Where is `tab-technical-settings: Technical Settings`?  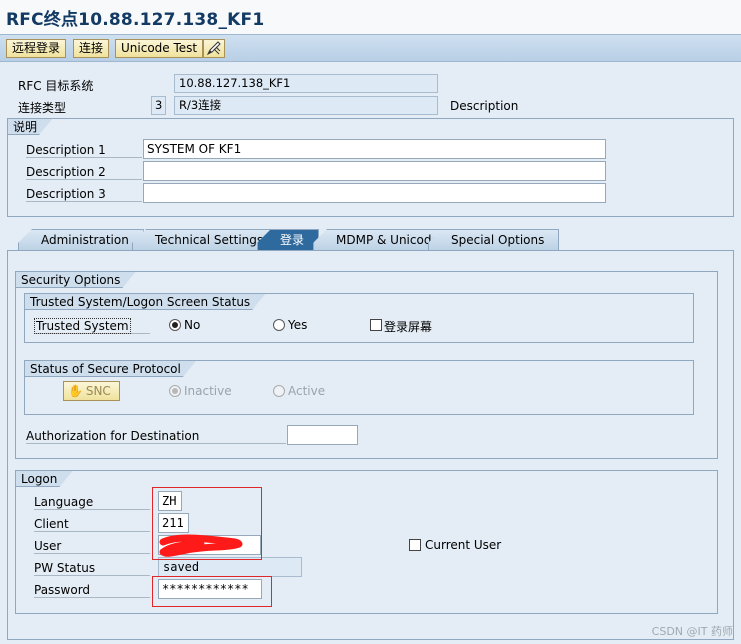 tab-technical-settings: Technical Settings is located at coordinates (205, 239).